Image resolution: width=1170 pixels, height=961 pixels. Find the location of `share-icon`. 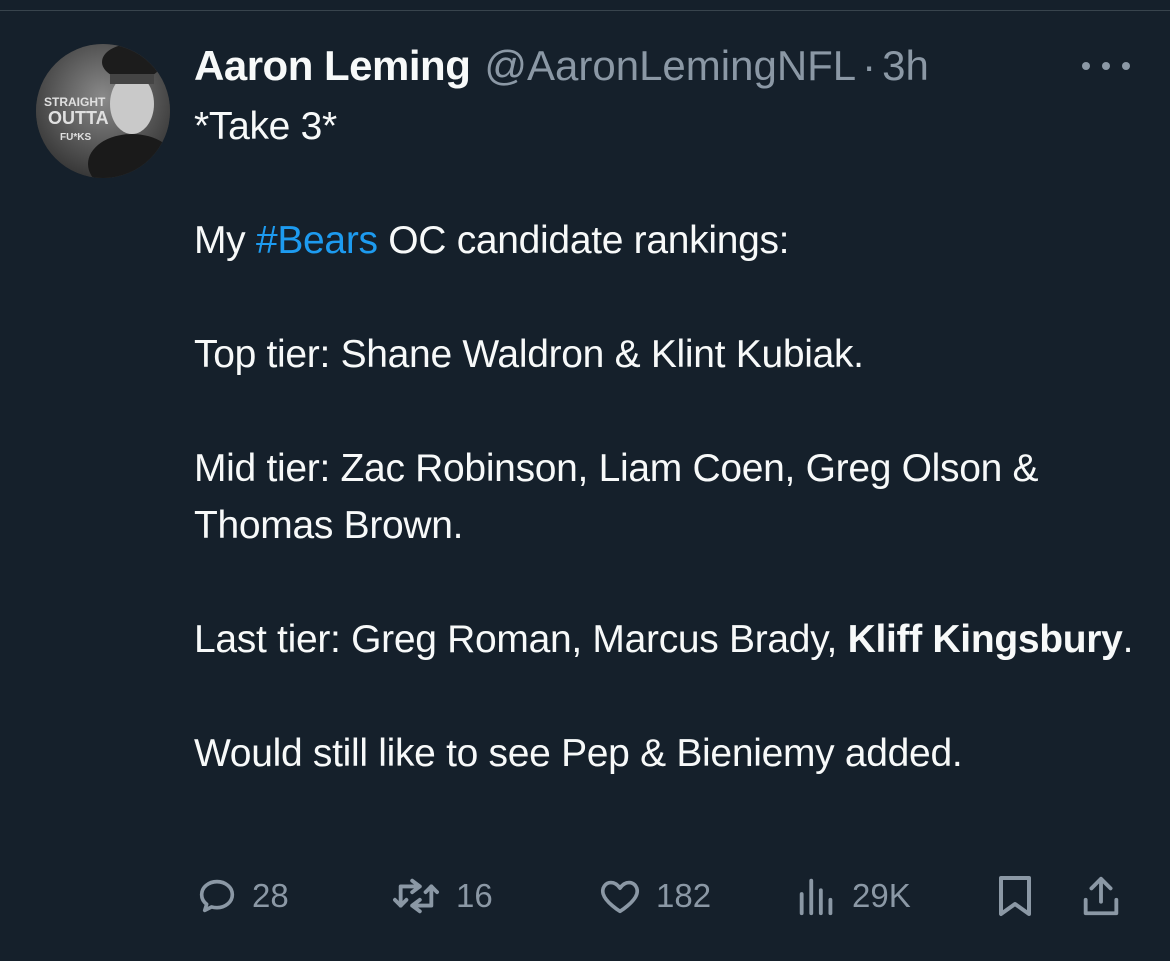

share-icon is located at coordinates (1101, 896).